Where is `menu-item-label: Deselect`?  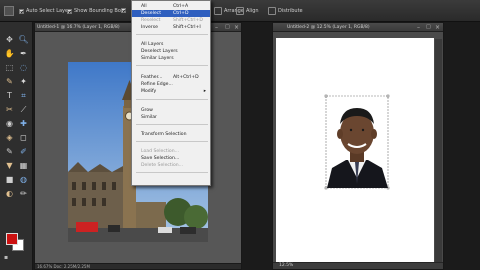
menu-item-label: Deselect is located at coordinates (151, 13).